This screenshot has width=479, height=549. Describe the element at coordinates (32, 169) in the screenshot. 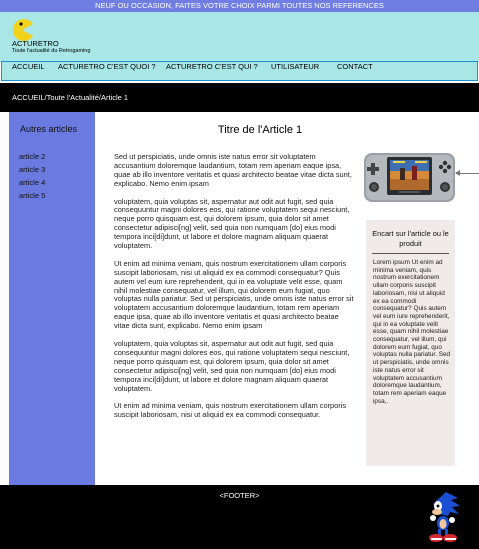

I see `sidebar-item-article-3: article 3` at that location.